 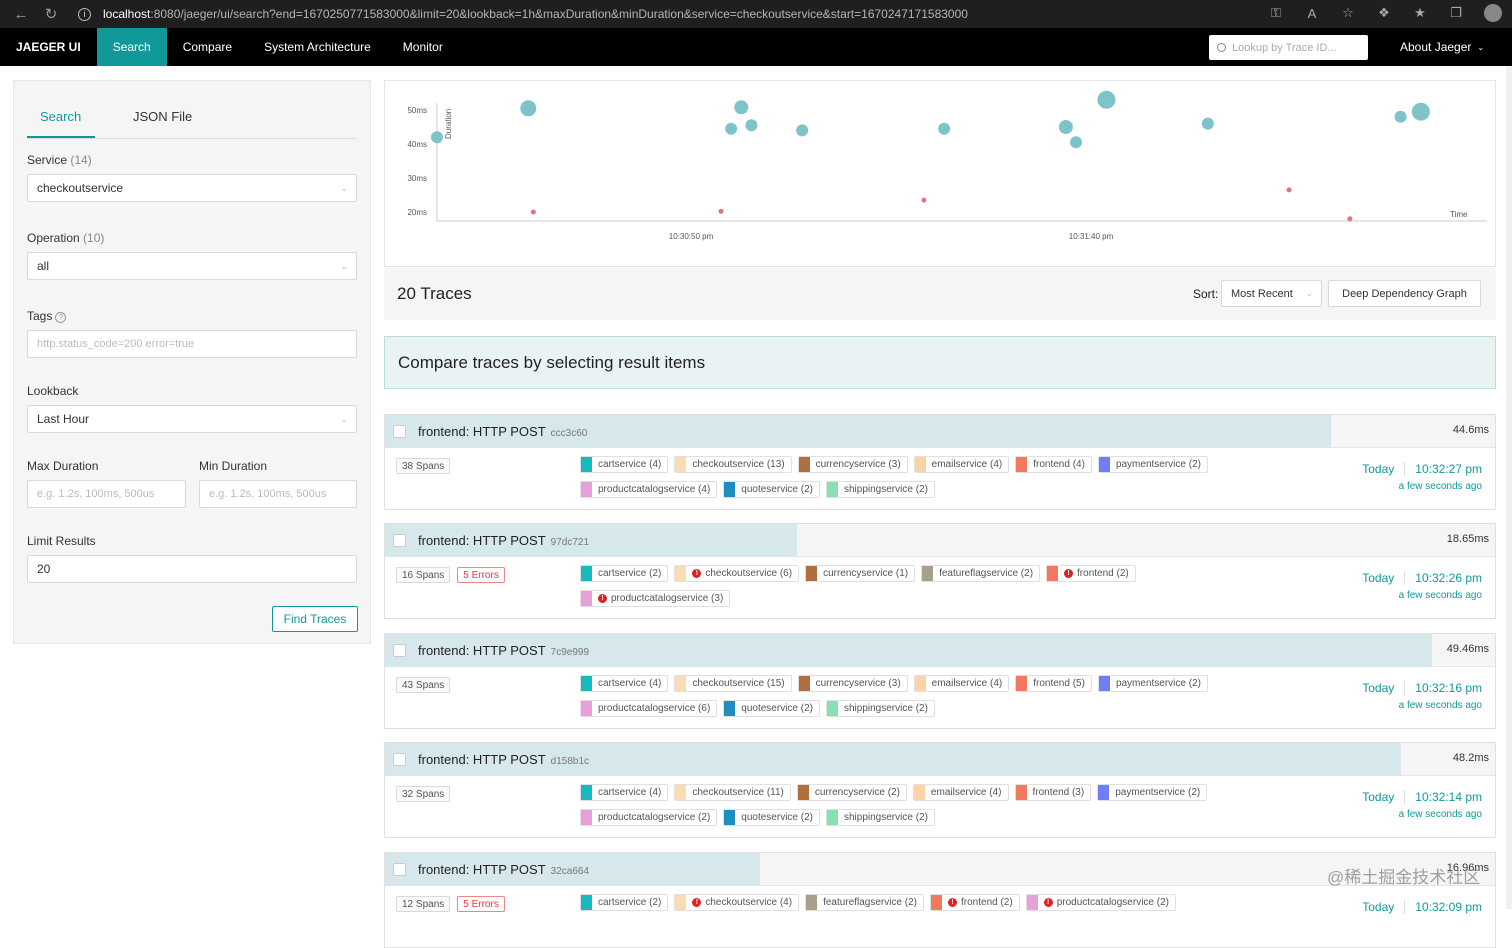 I want to click on extensions-icon: ❖, so click(x=1384, y=13).